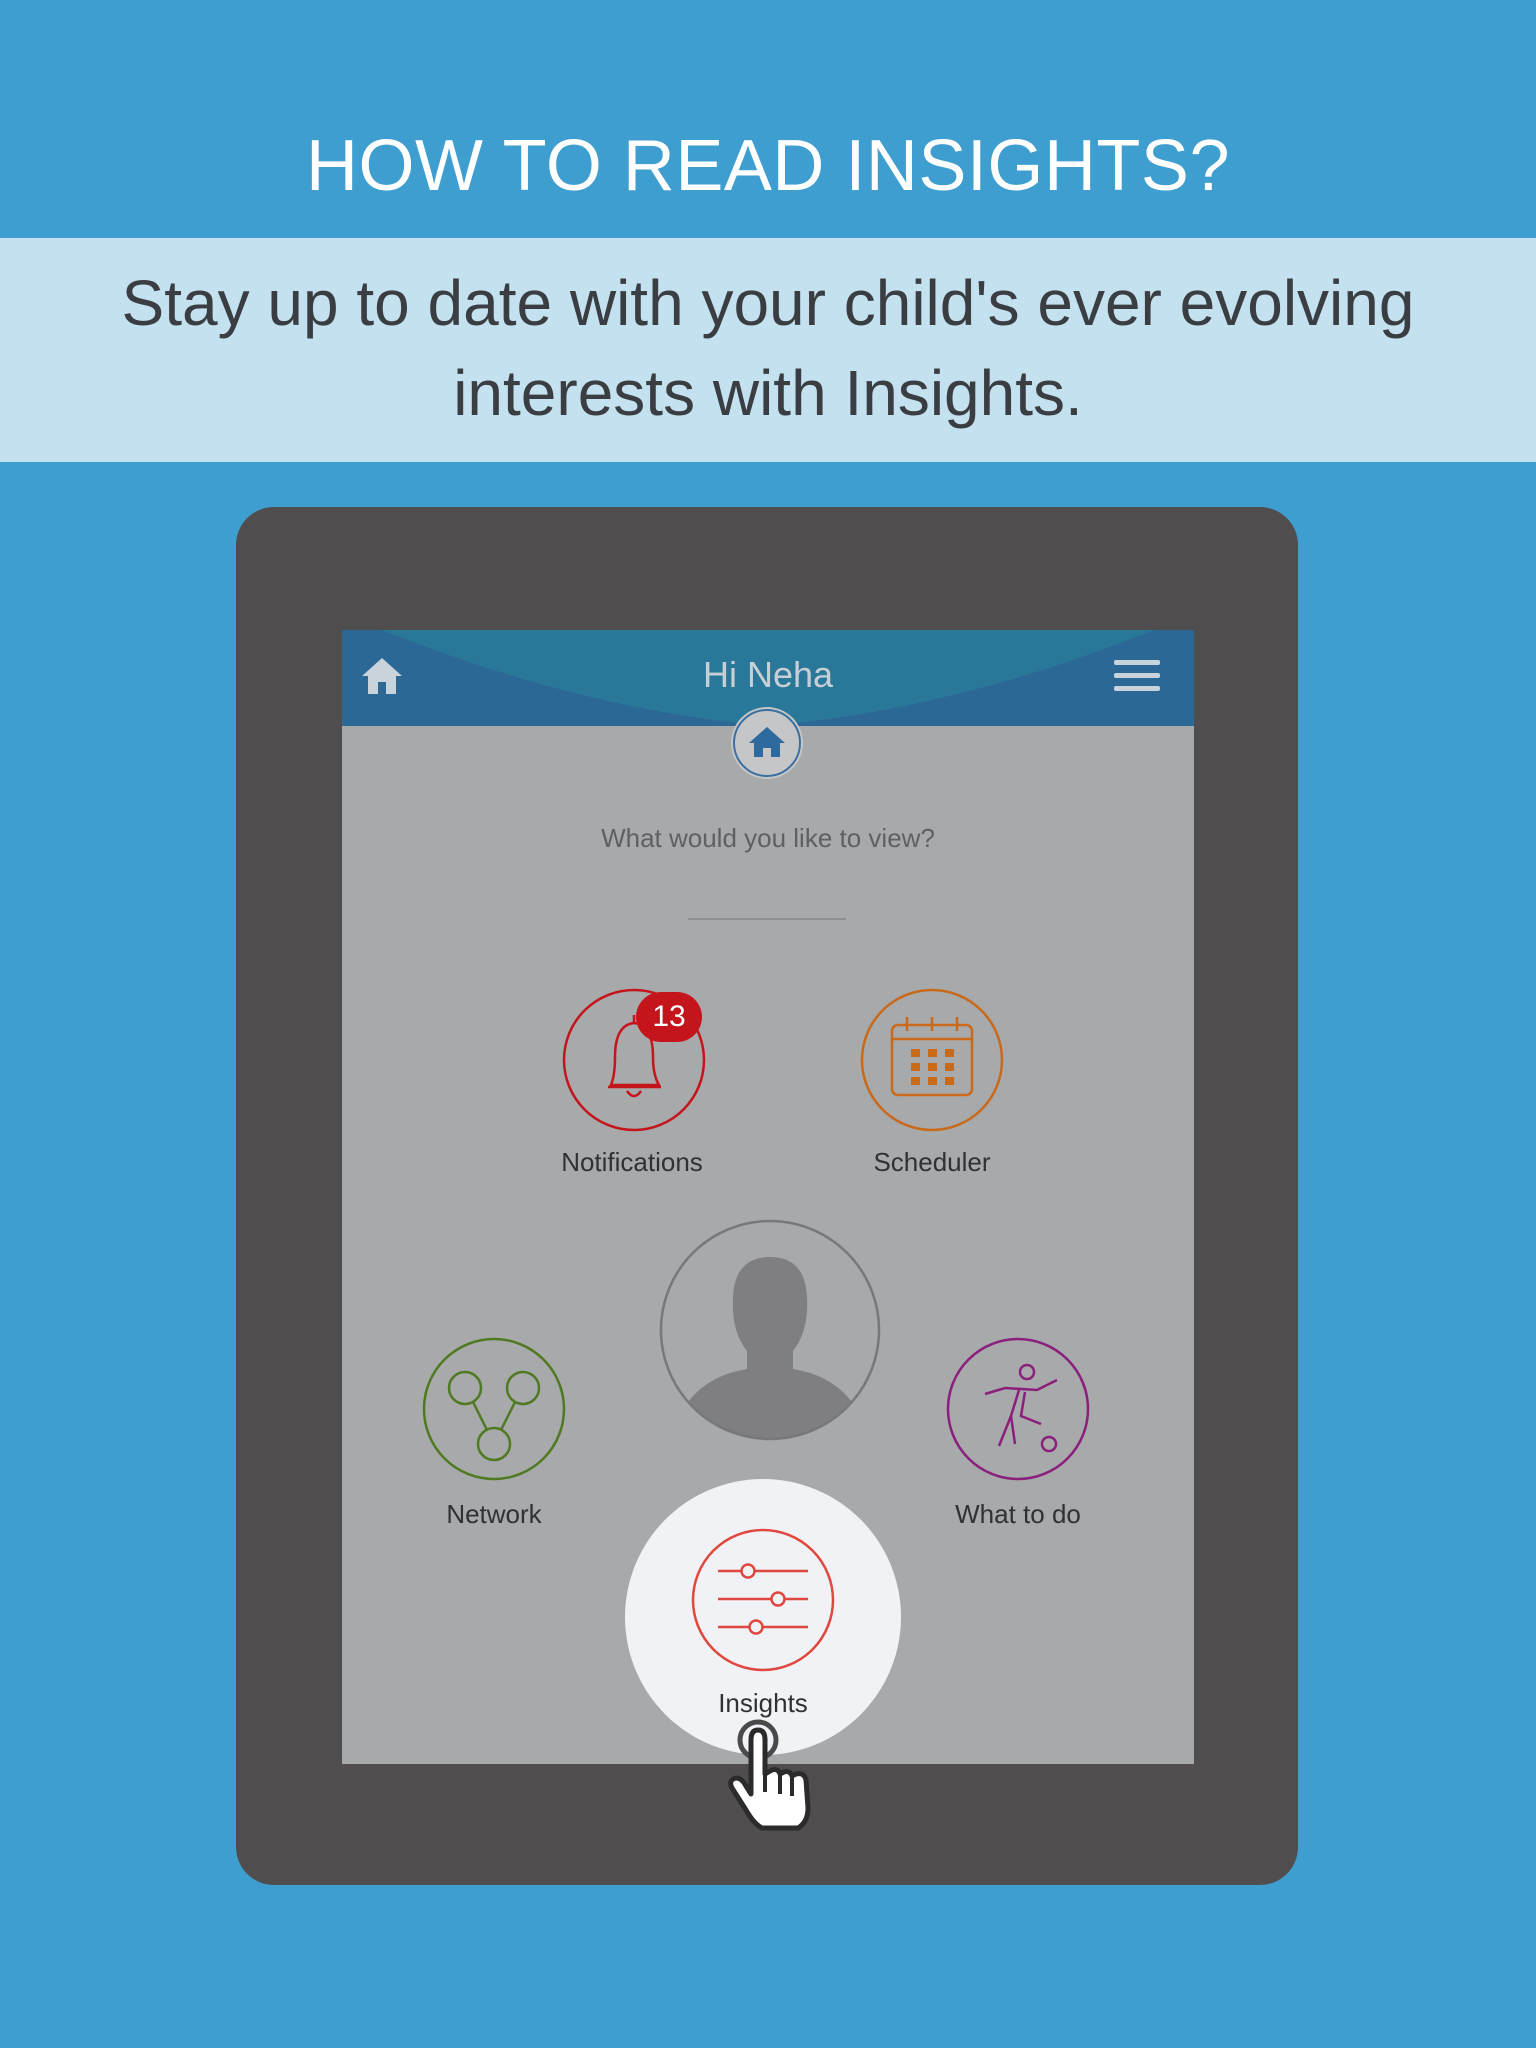  Describe the element at coordinates (632, 1162) in the screenshot. I see `notifications-label: Notifications` at that location.